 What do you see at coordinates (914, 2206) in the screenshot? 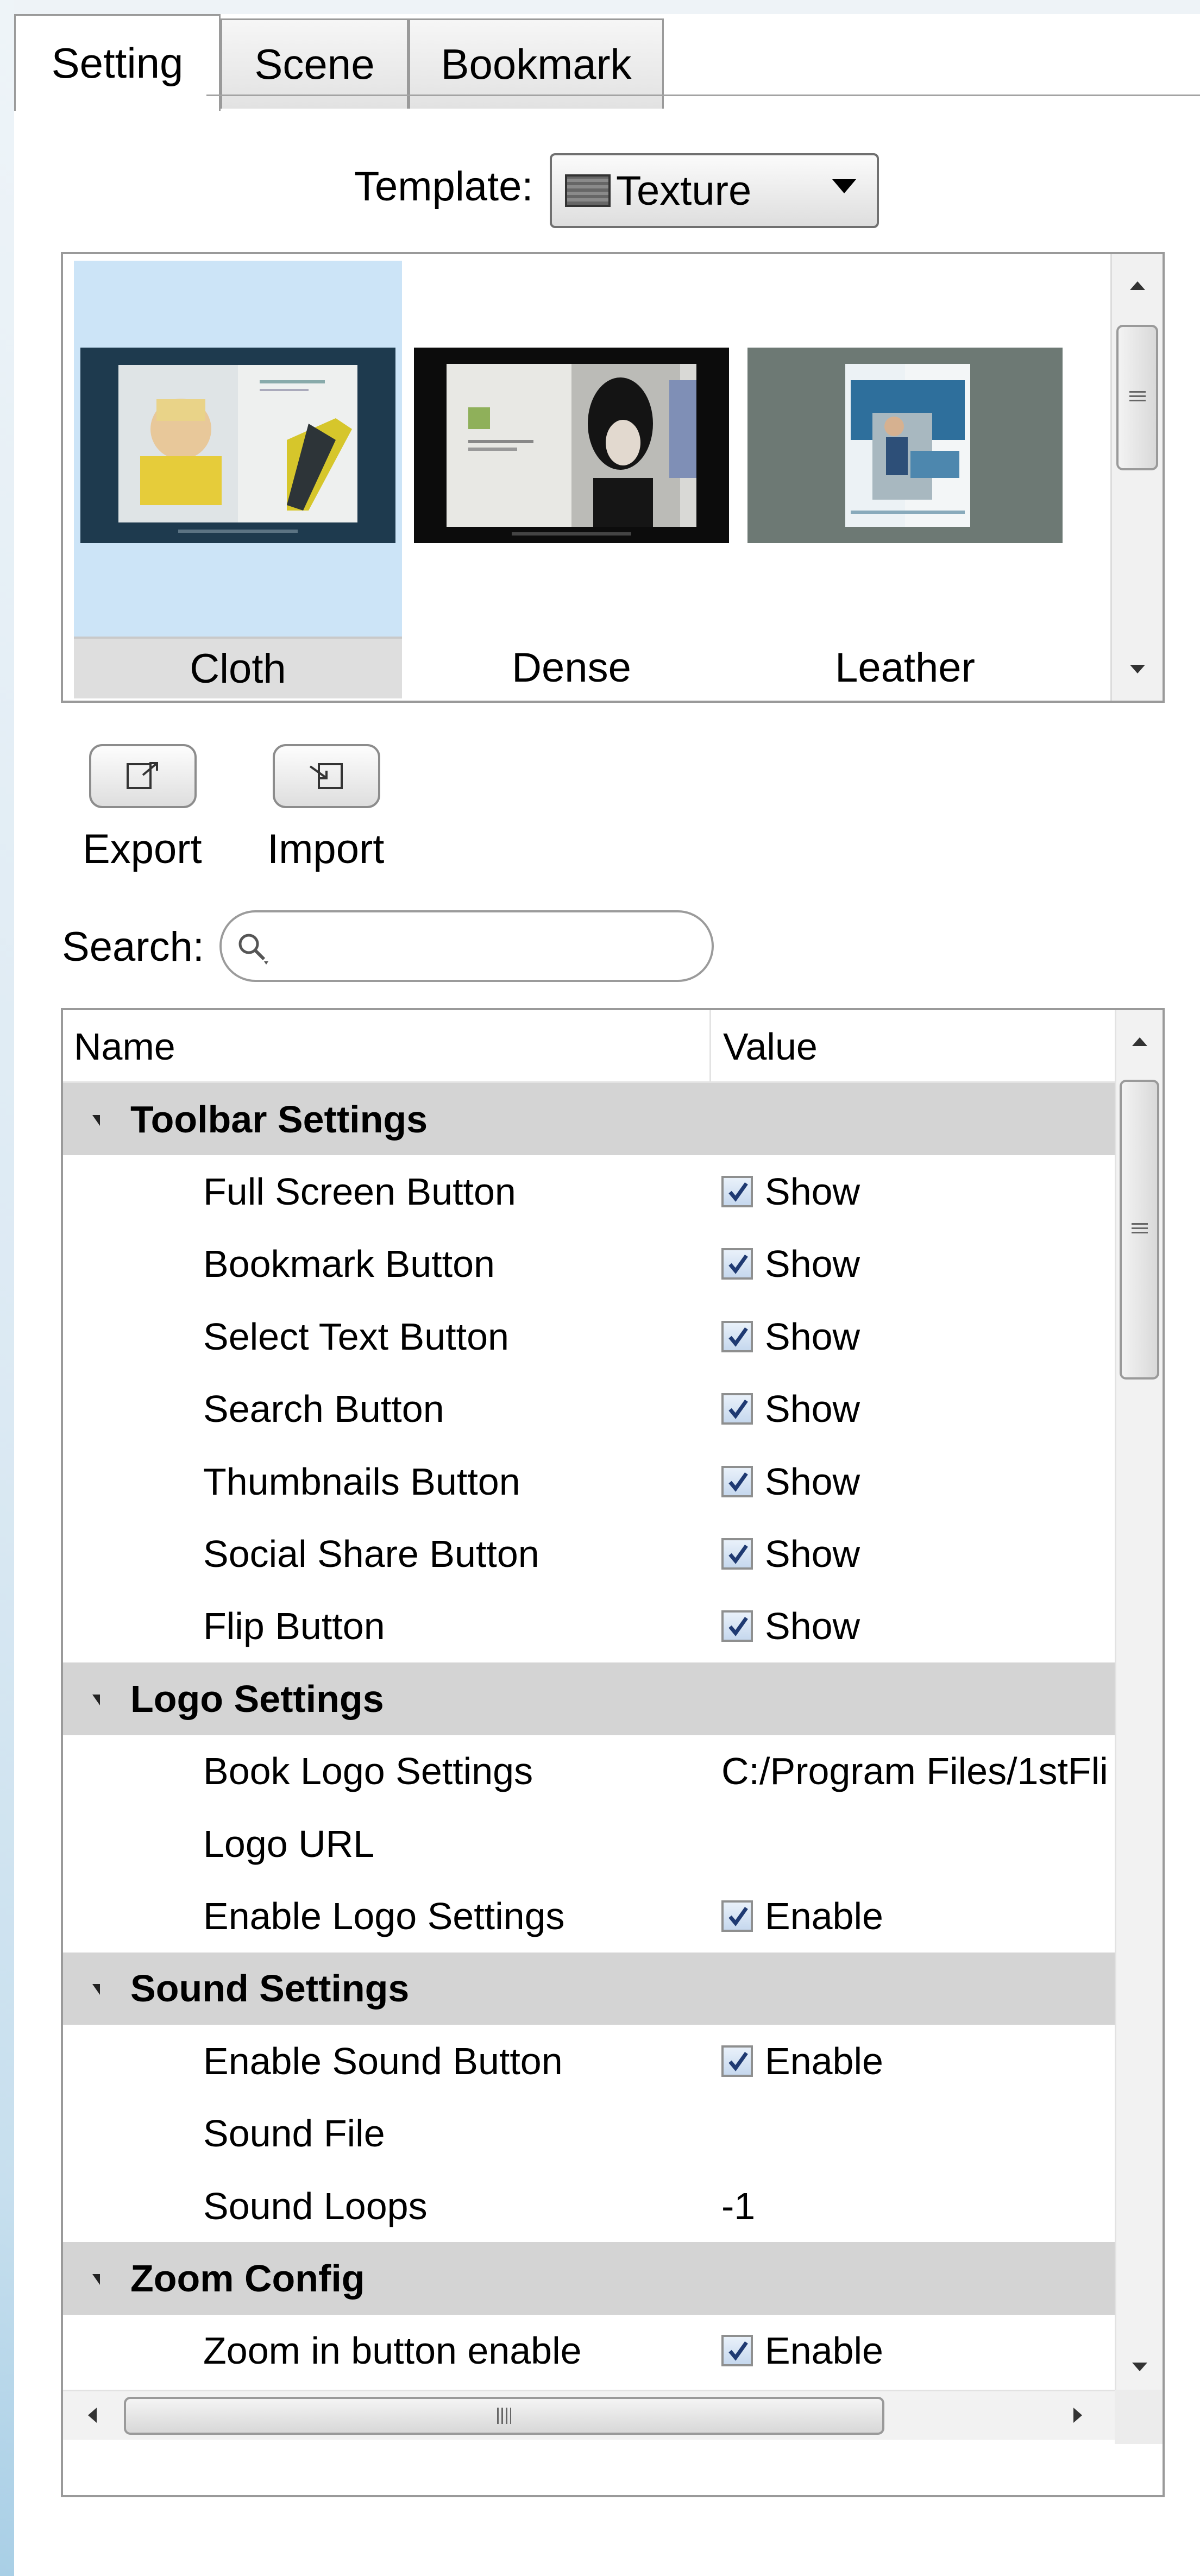
I see `property-value: -1` at bounding box center [914, 2206].